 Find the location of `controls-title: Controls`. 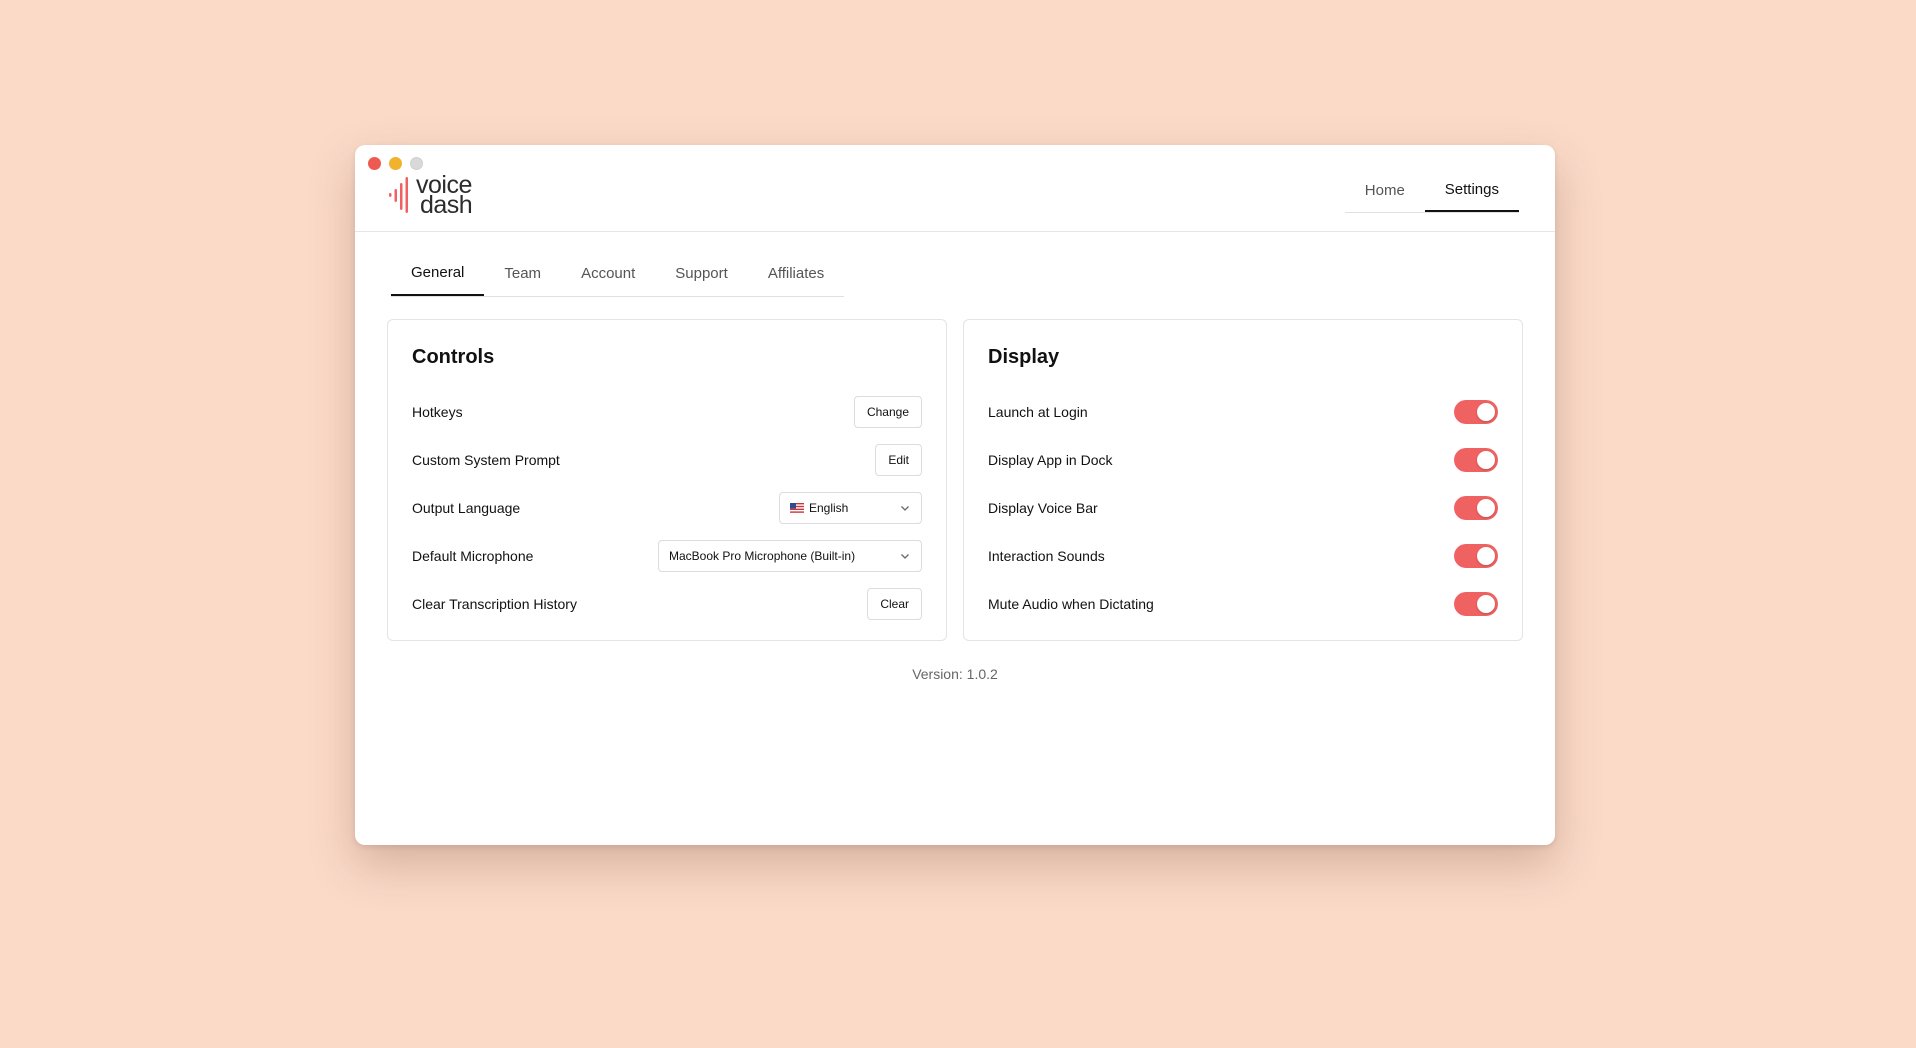

controls-title: Controls is located at coordinates (453, 357).